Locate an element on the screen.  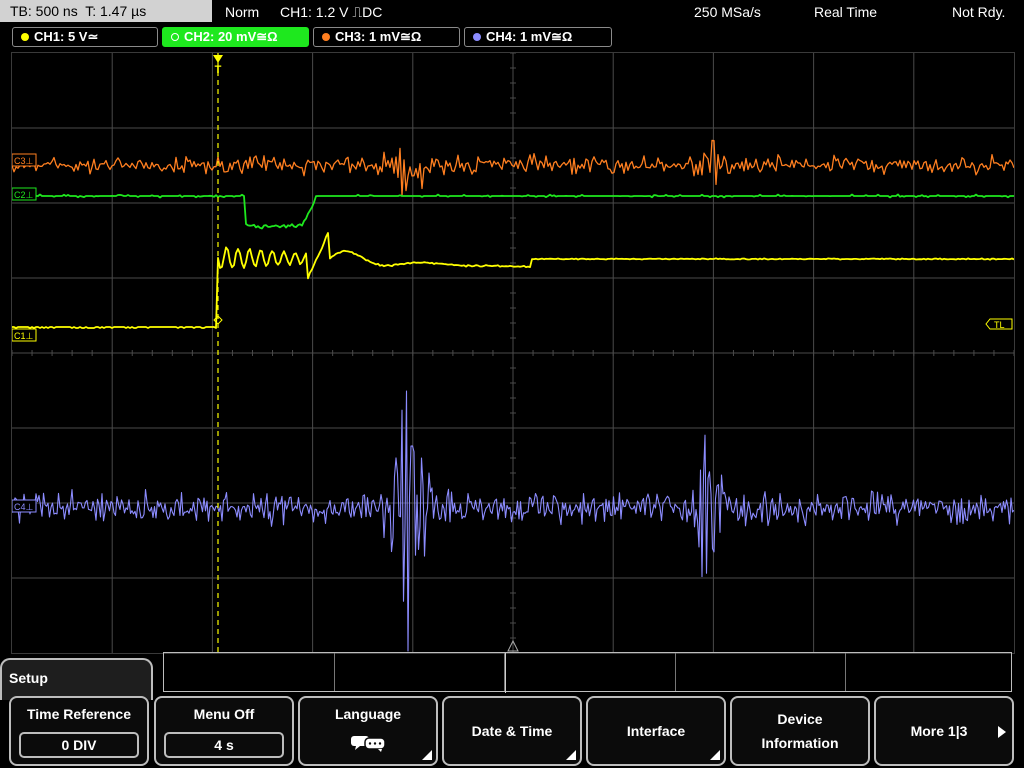
more-button: More 1|3 is located at coordinates (944, 731).